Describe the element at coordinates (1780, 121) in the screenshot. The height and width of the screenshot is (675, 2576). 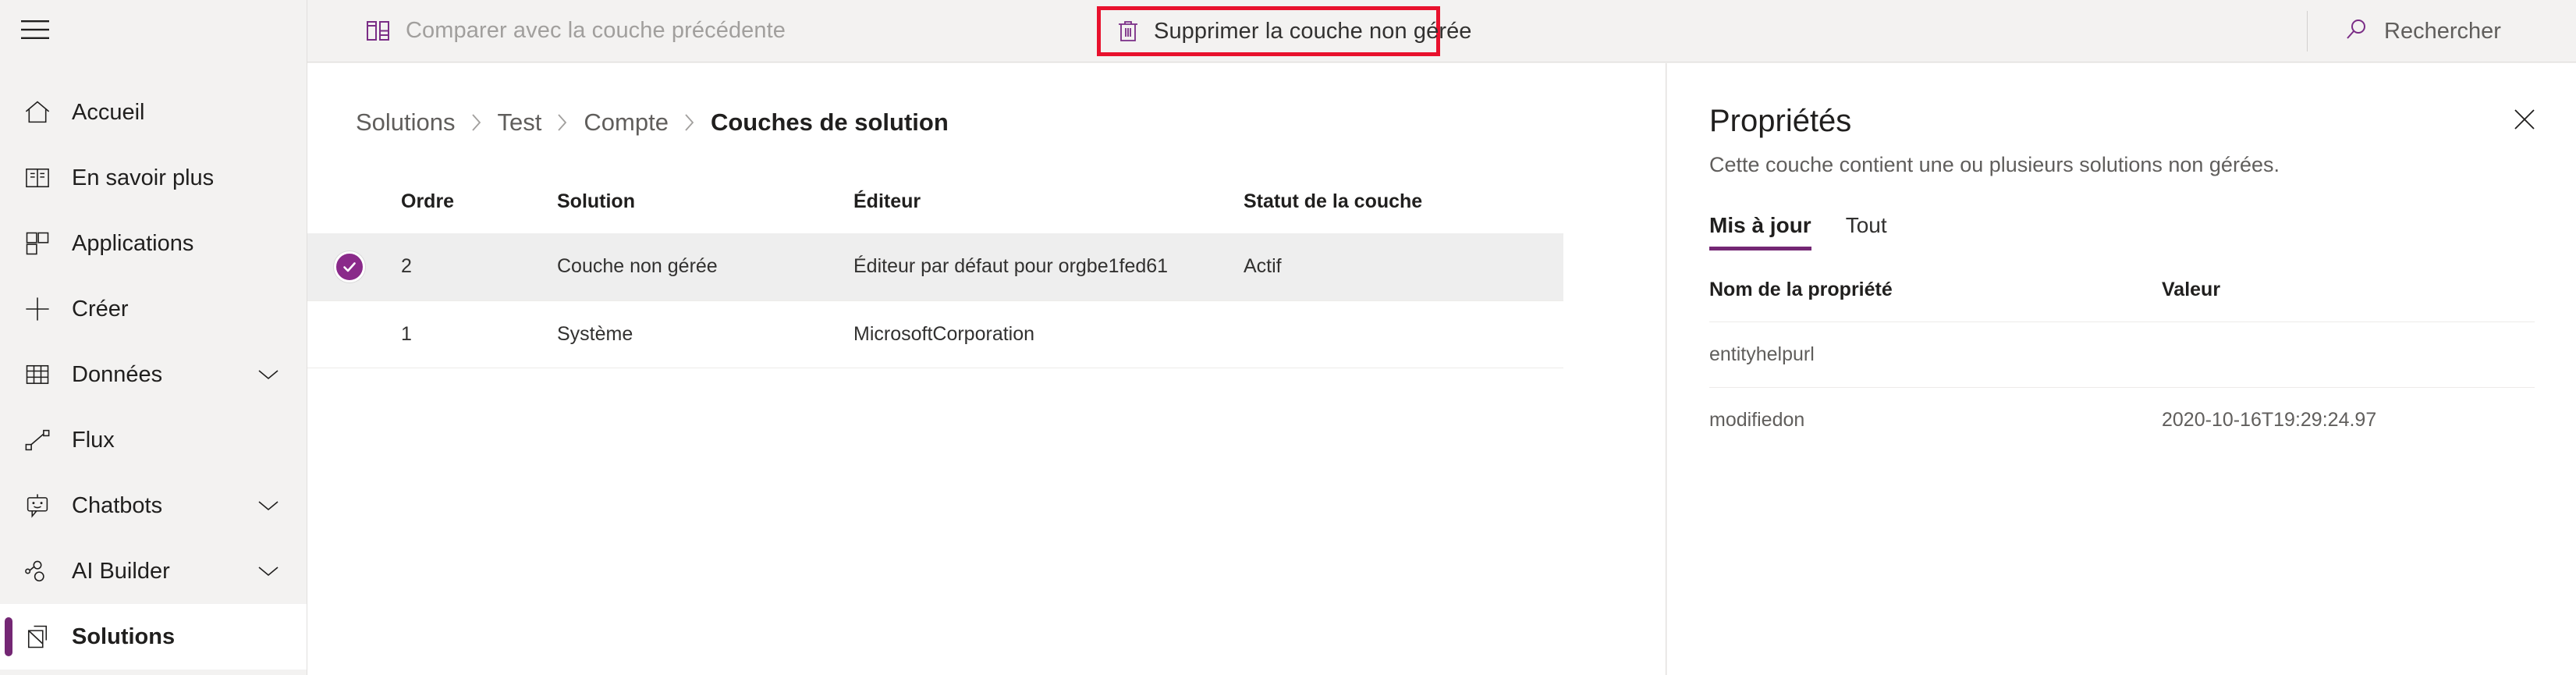
I see `properties-panel-title: Propriétés` at that location.